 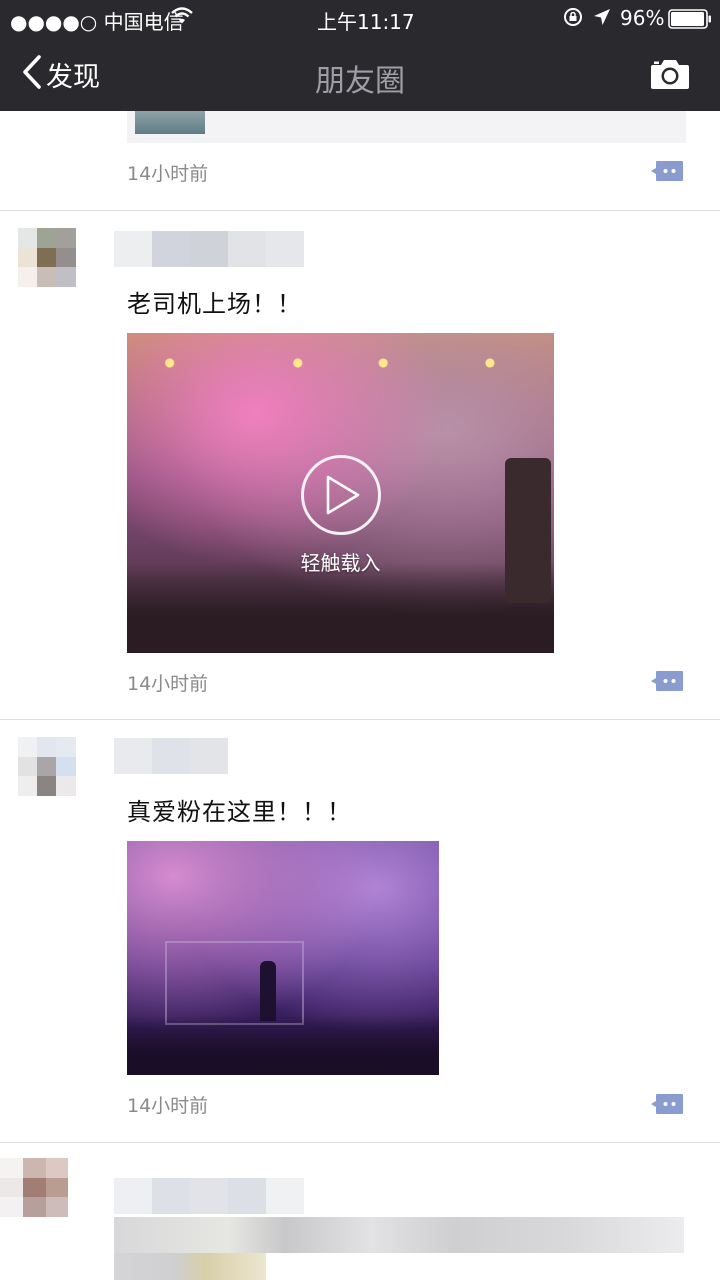 I want to click on page-title: 朋友圈, so click(x=360, y=81).